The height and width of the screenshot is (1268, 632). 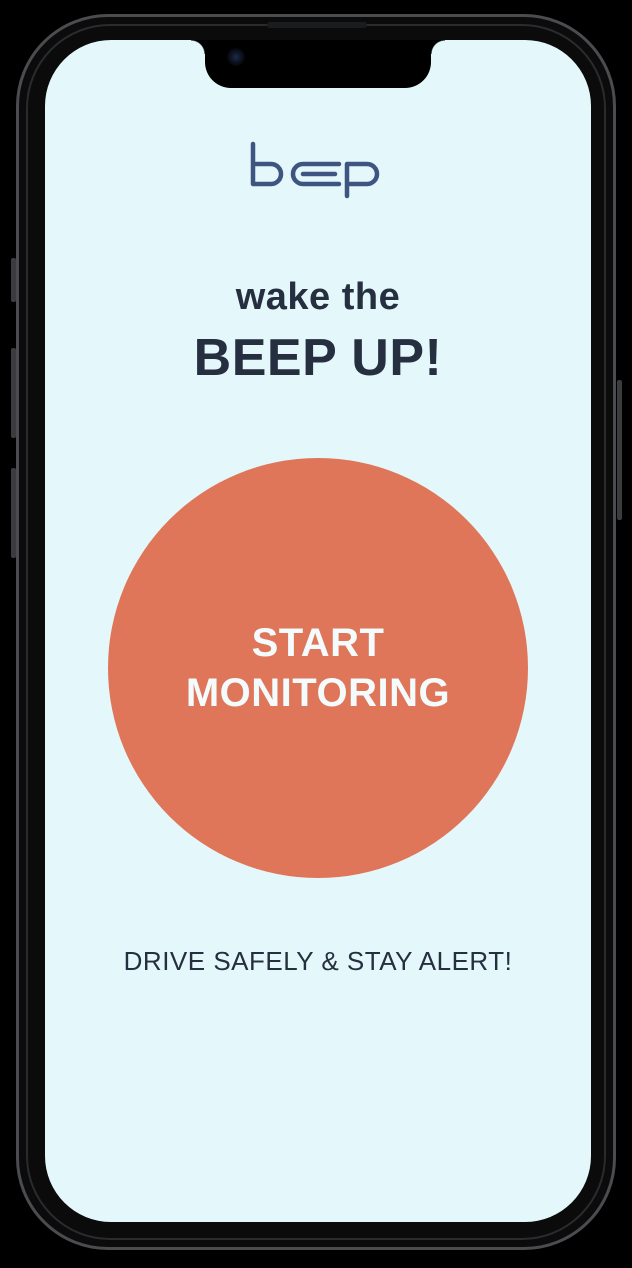 What do you see at coordinates (318, 64) in the screenshot?
I see `notch` at bounding box center [318, 64].